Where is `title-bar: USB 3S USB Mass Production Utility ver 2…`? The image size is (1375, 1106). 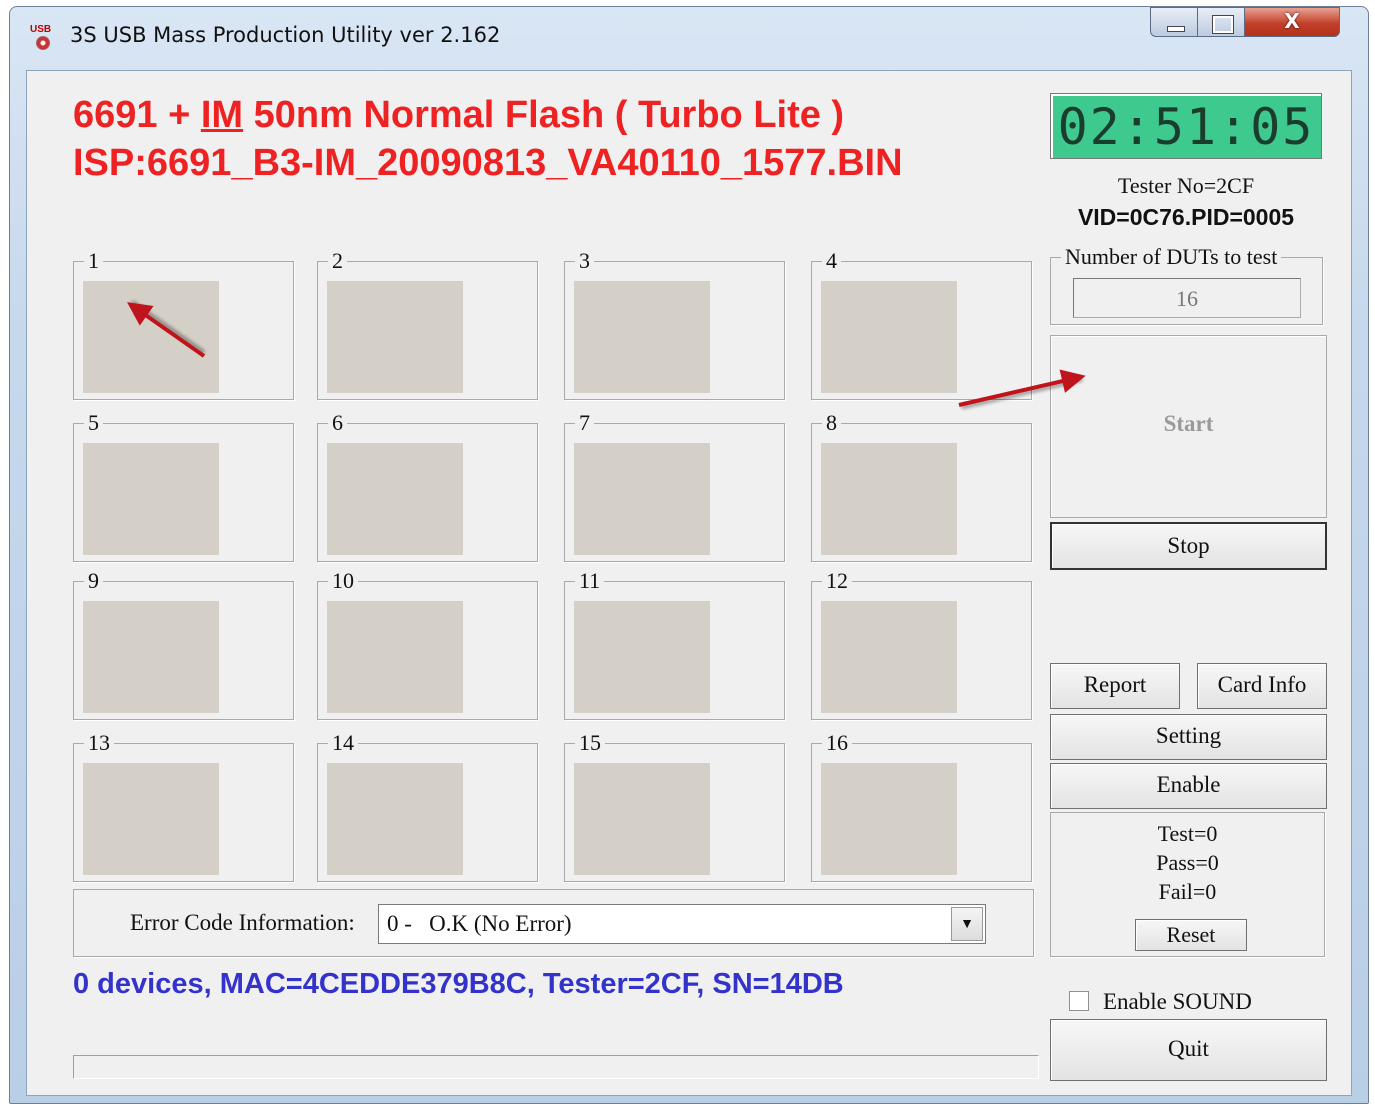 title-bar: USB 3S USB Mass Production Utility ver 2… is located at coordinates (689, 38).